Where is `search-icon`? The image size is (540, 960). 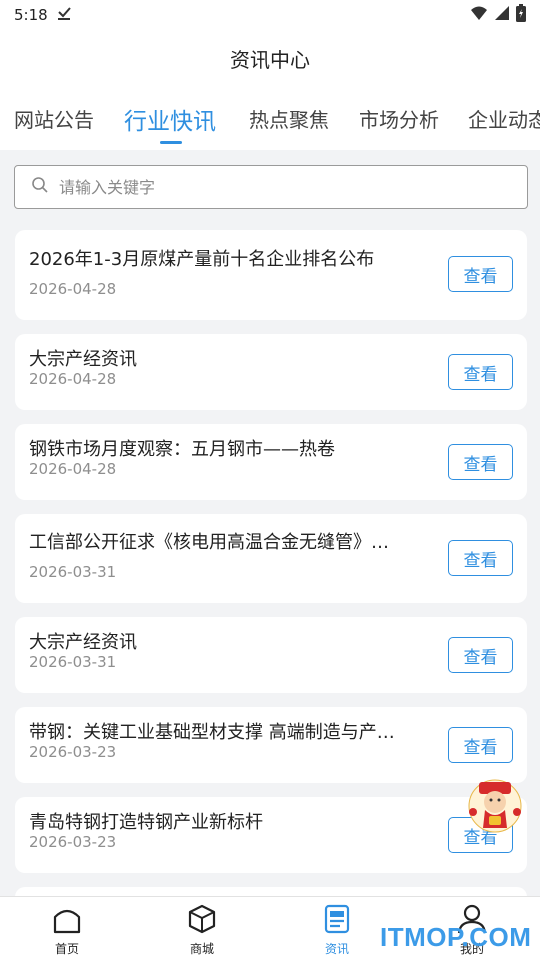
search-icon is located at coordinates (40, 187).